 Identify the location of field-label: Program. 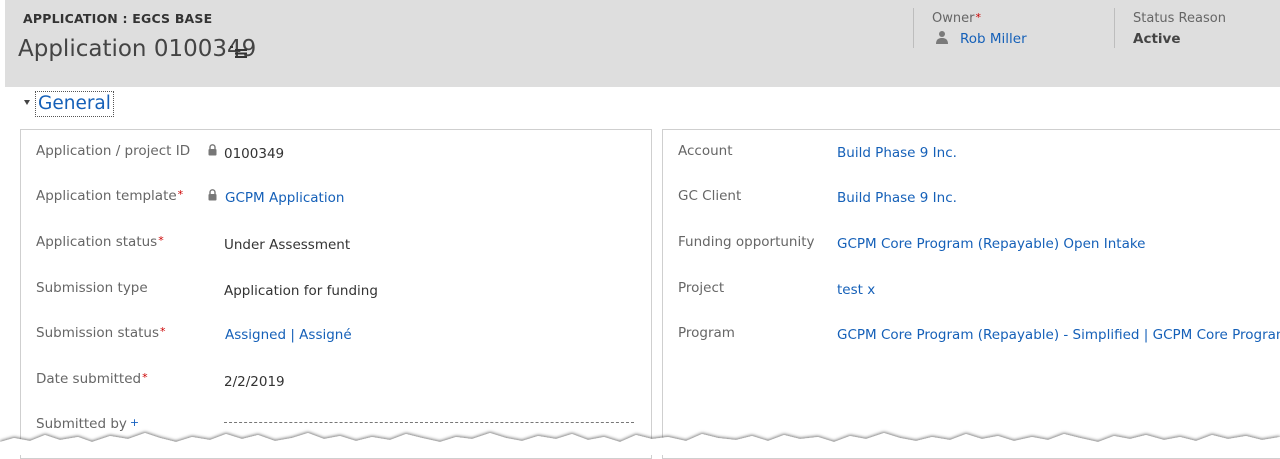
(706, 333).